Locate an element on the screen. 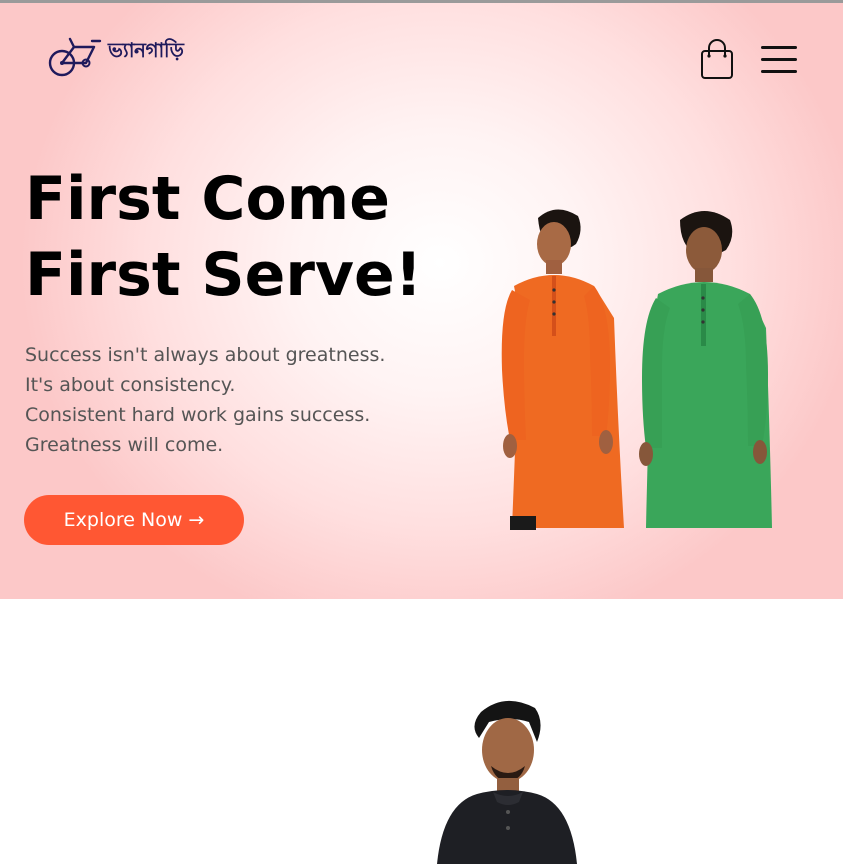 The width and height of the screenshot is (843, 864). explore-now-label: Explore Now is located at coordinates (123, 520).